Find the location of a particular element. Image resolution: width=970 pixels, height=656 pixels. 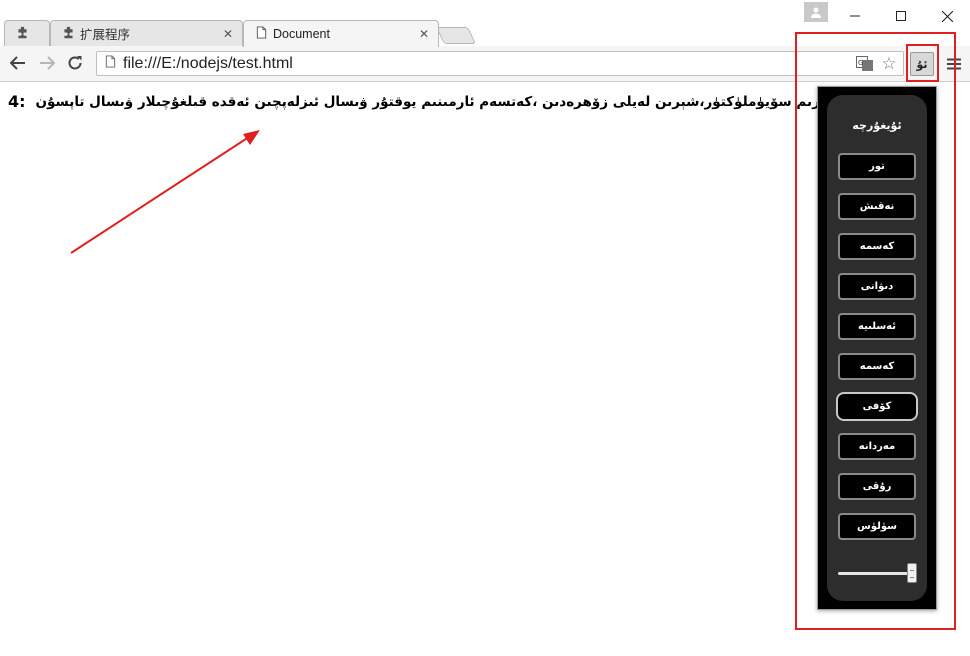

tab-title: Document is located at coordinates (301, 34).